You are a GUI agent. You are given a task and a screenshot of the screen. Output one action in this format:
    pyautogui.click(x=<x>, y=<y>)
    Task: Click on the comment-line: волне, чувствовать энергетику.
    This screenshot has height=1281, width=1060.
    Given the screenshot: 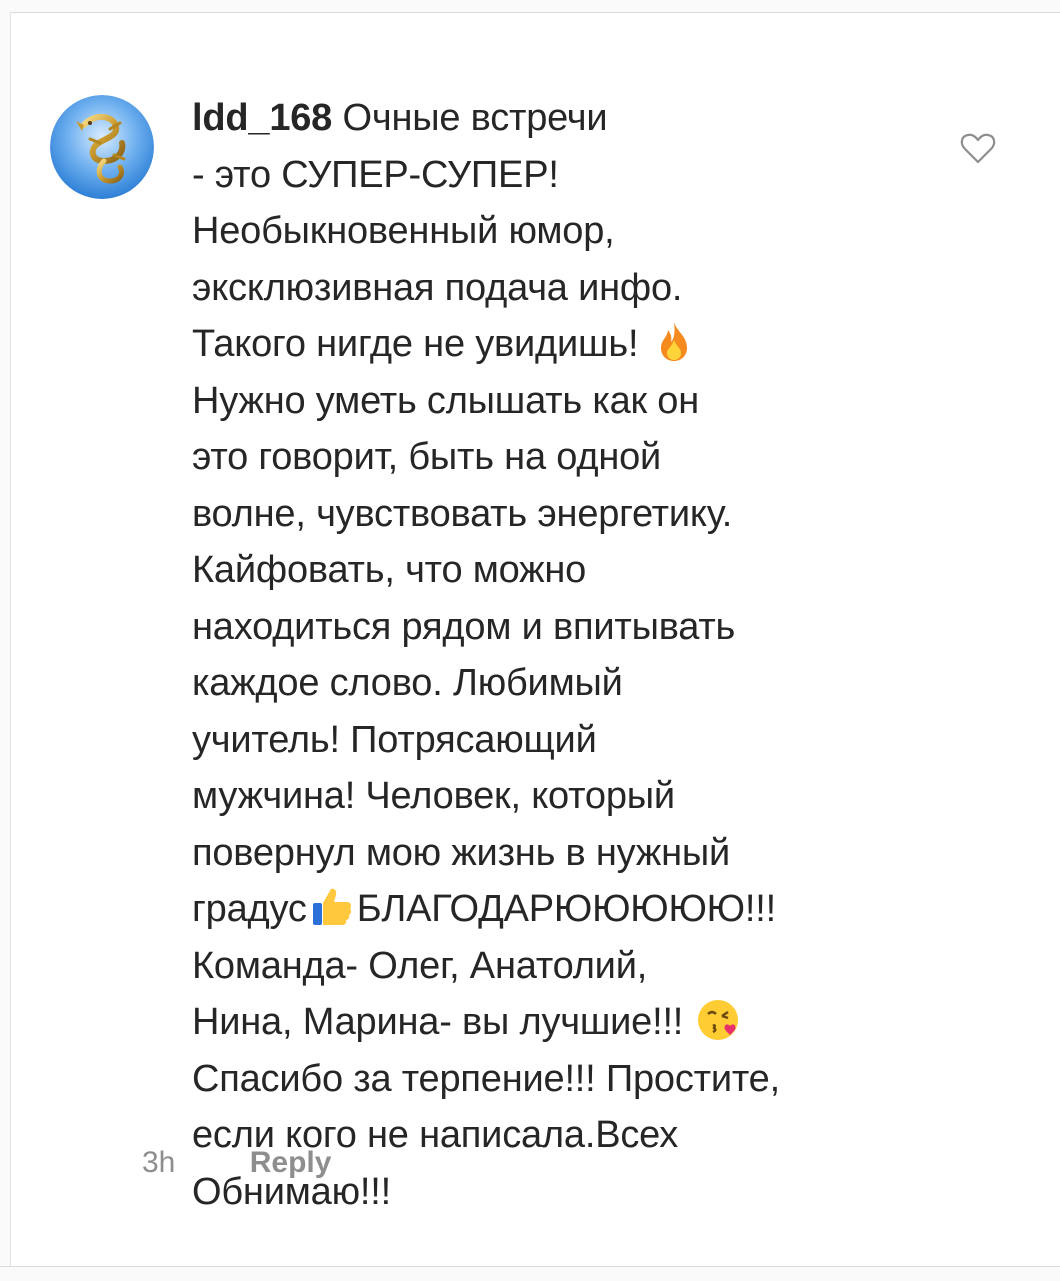 What is the action you would take?
    pyautogui.click(x=462, y=513)
    